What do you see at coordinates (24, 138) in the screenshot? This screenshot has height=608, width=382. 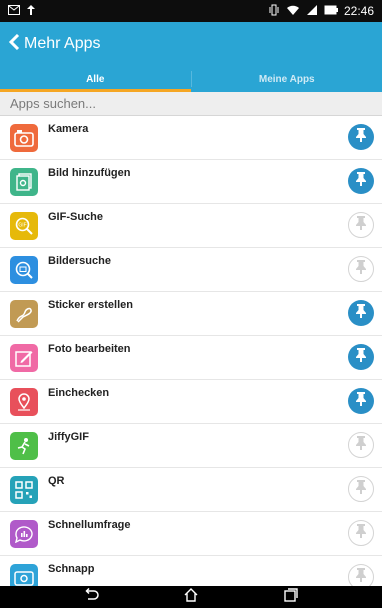 I see `camera-icon` at bounding box center [24, 138].